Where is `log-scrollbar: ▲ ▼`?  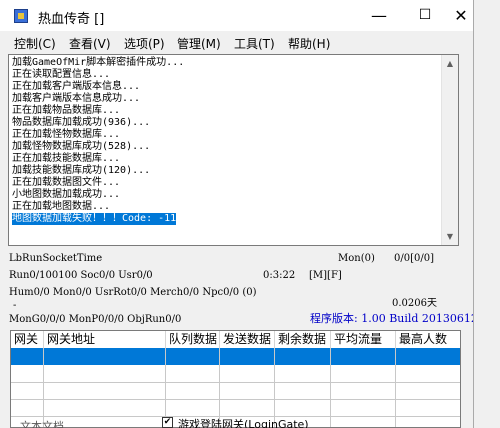 log-scrollbar: ▲ ▼ is located at coordinates (449, 150).